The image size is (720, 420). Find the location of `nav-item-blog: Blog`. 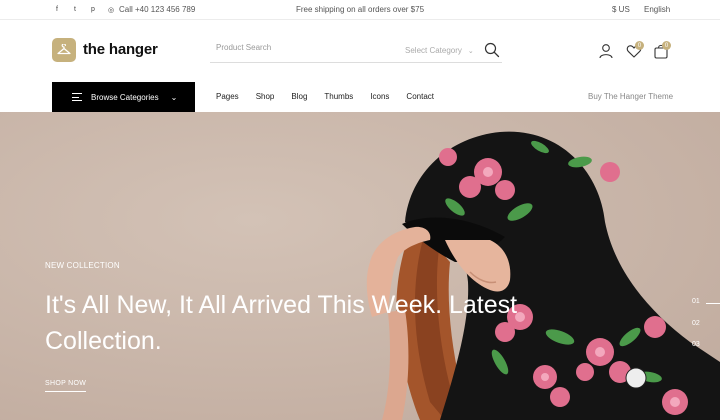

nav-item-blog: Blog is located at coordinates (299, 96).